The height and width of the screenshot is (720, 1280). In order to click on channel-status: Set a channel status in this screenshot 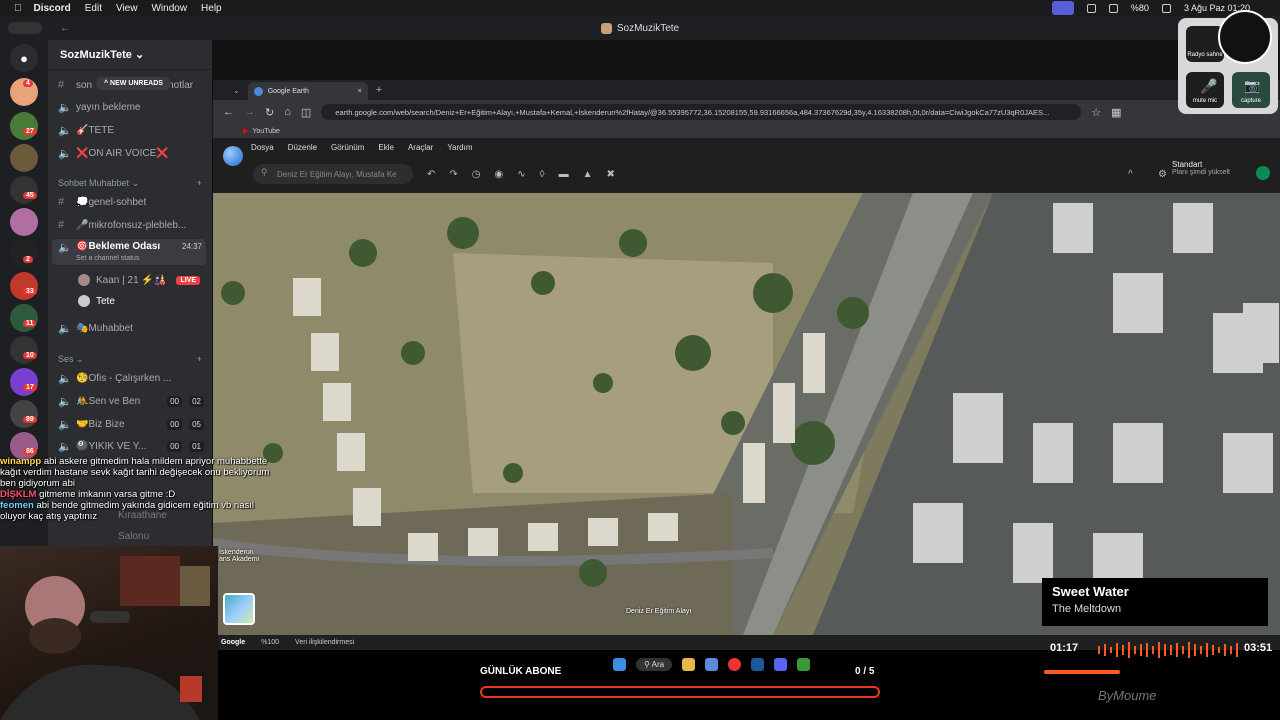, I will do `click(107, 258)`.